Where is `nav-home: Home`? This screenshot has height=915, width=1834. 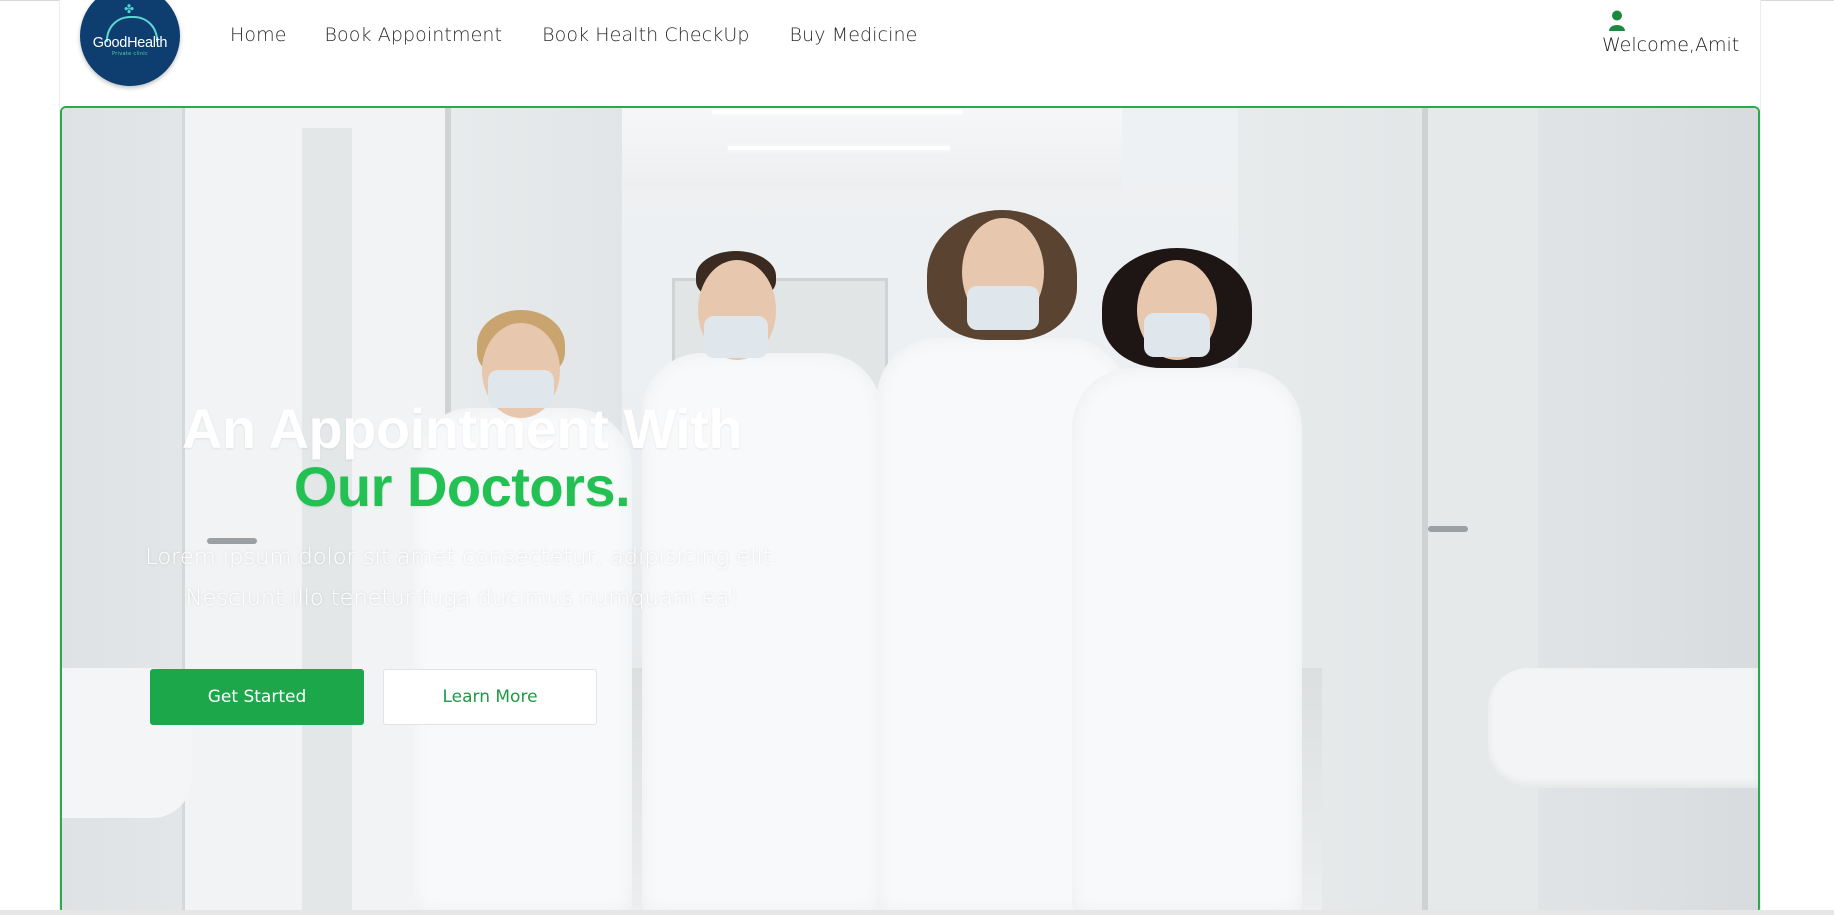
nav-home: Home is located at coordinates (258, 35).